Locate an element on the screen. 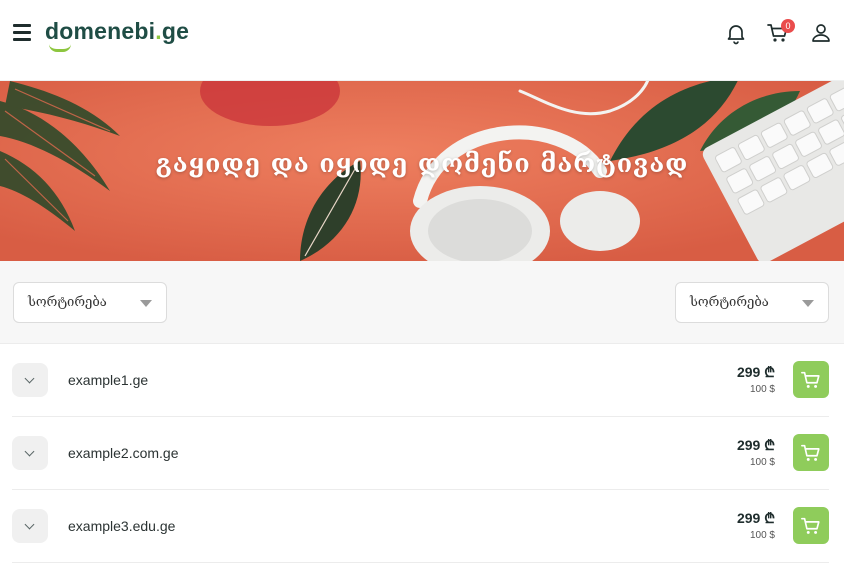 The width and height of the screenshot is (844, 563). domain-name: example3.edu.ge is located at coordinates (121, 526).